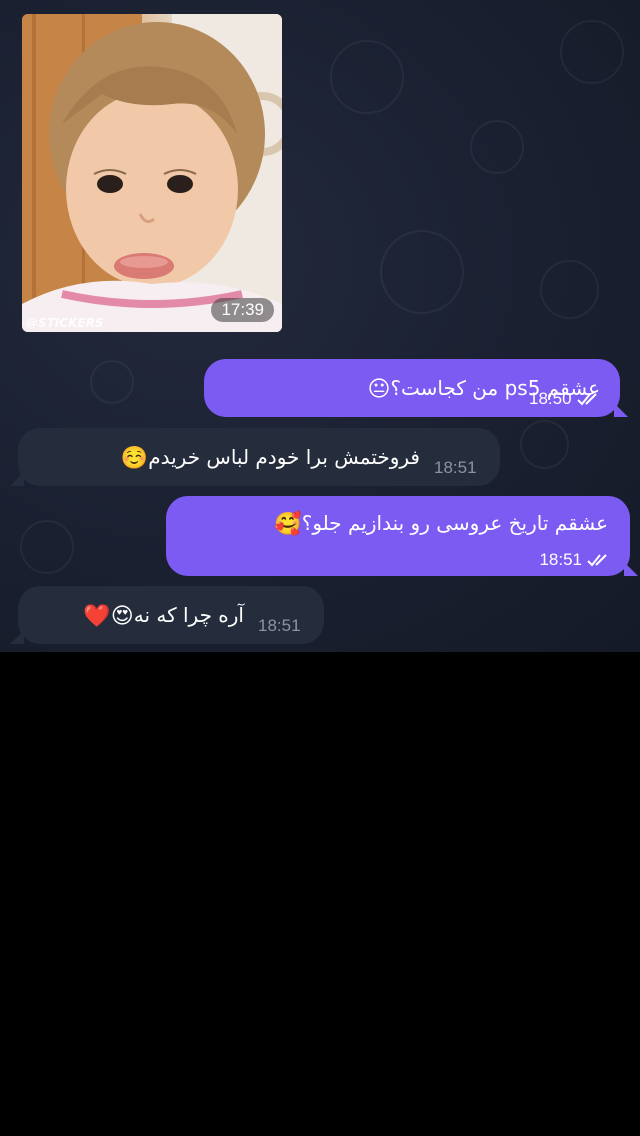 This screenshot has width=640, height=1136. I want to click on message-text: عشقم تاریخ عروسی رو بندازیم جلو؟🥰, so click(441, 524).